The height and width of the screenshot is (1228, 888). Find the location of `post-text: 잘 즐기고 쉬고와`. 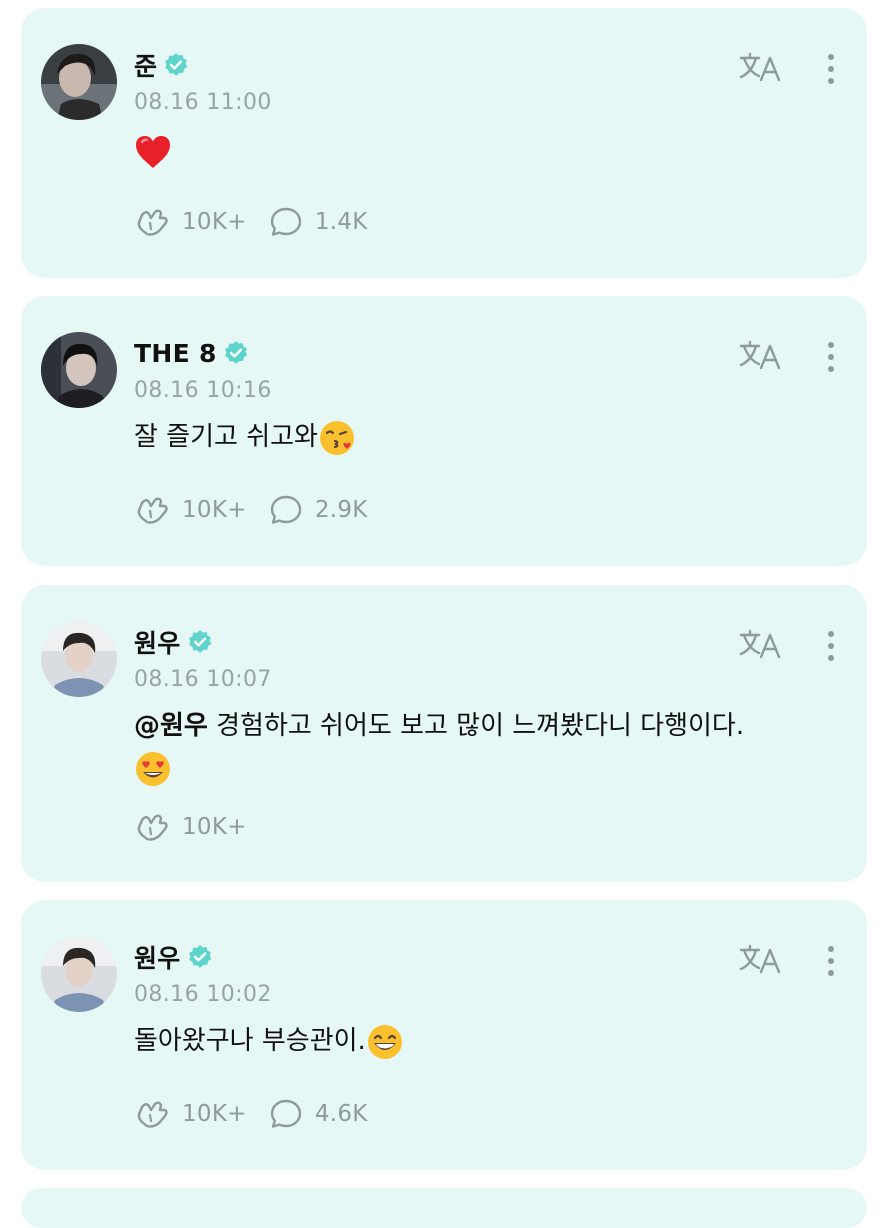

post-text: 잘 즐기고 쉬고와 is located at coordinates (226, 437).